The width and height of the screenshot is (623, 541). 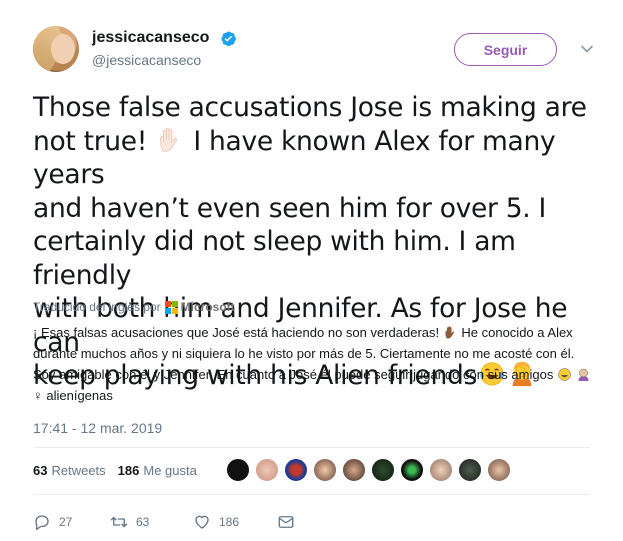 I want to click on display-name: jessicacanseco, so click(x=150, y=38).